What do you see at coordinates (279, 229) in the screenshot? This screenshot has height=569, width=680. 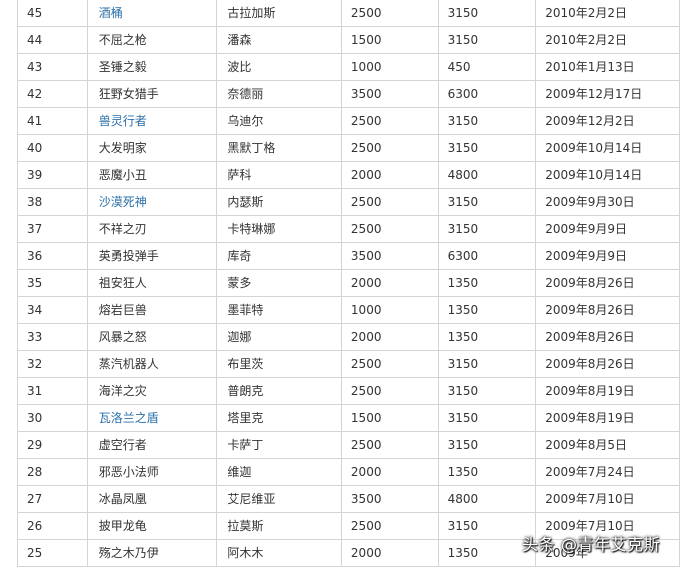 I see `champion-title-cell: 卡特琳娜` at bounding box center [279, 229].